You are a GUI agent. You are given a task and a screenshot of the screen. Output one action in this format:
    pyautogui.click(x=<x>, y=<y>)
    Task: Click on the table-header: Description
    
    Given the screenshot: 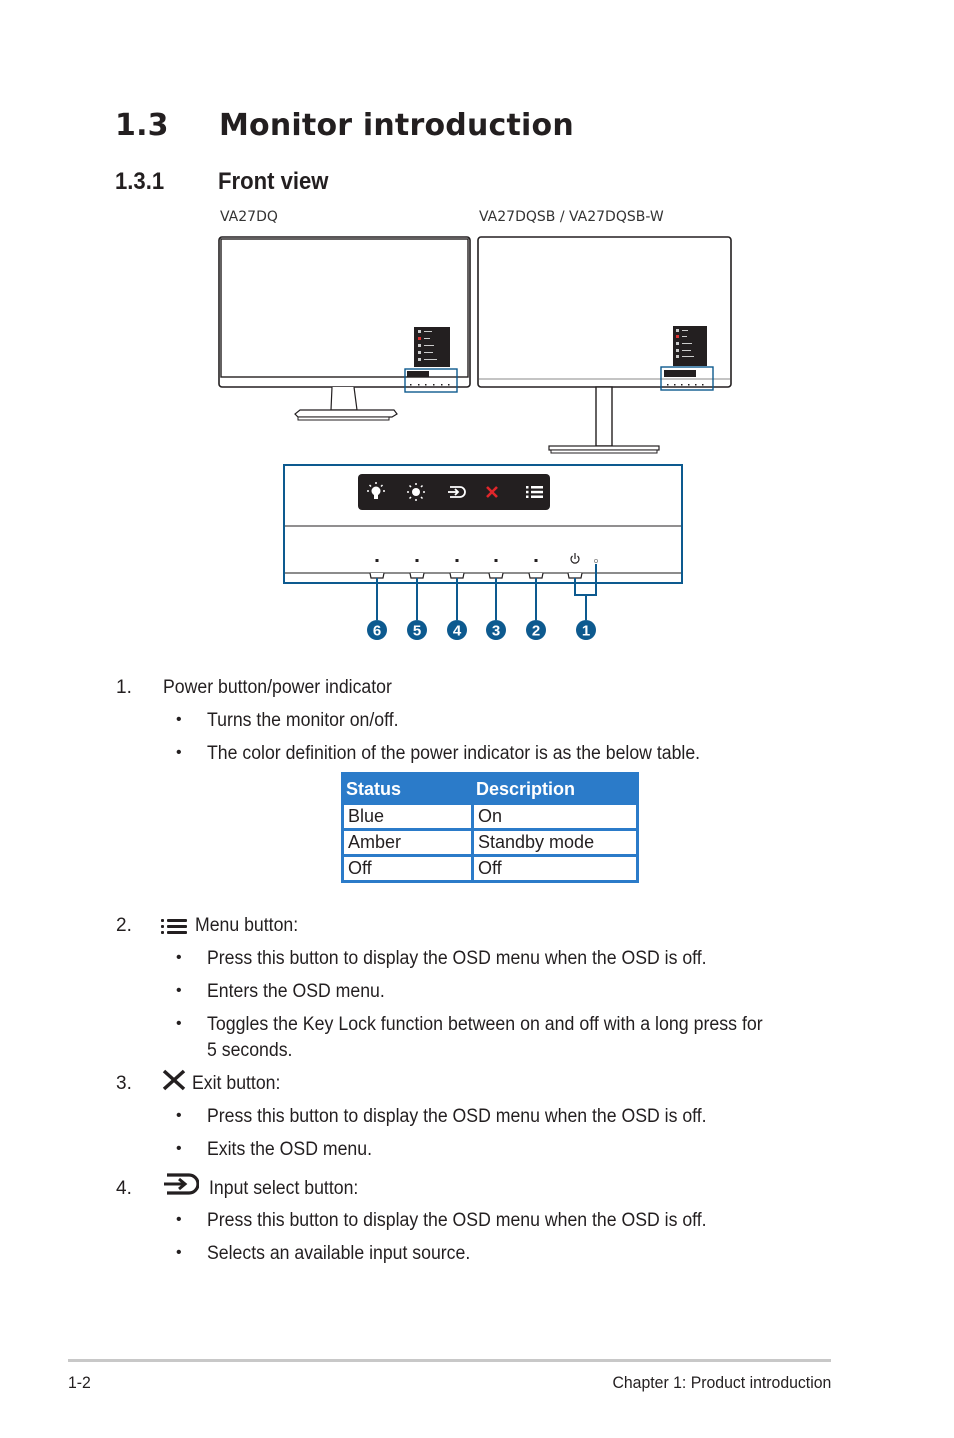 What is the action you would take?
    pyautogui.click(x=526, y=788)
    